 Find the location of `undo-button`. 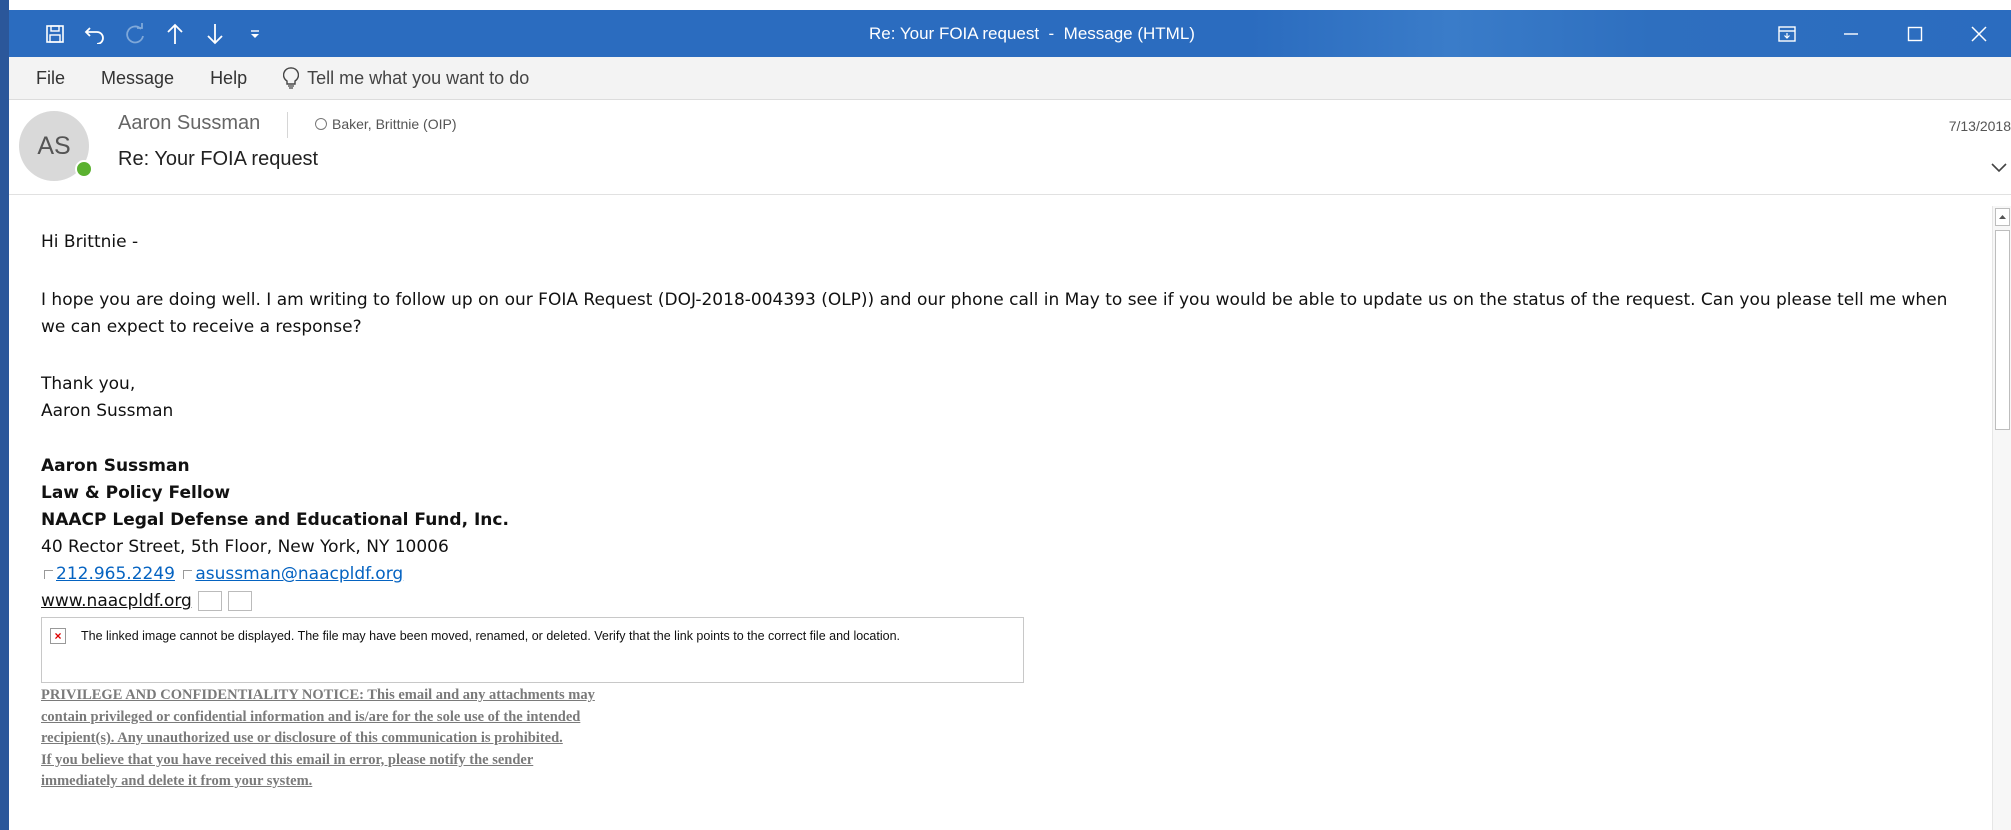

undo-button is located at coordinates (95, 33).